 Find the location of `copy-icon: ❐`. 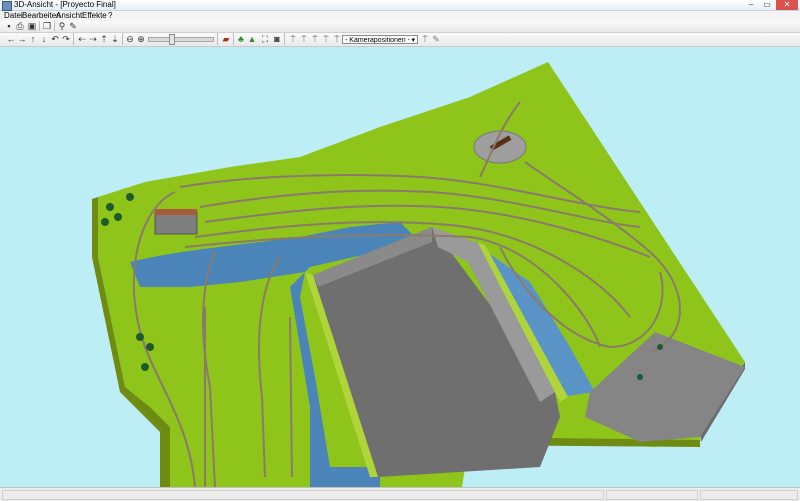

copy-icon: ❐ is located at coordinates (47, 26).